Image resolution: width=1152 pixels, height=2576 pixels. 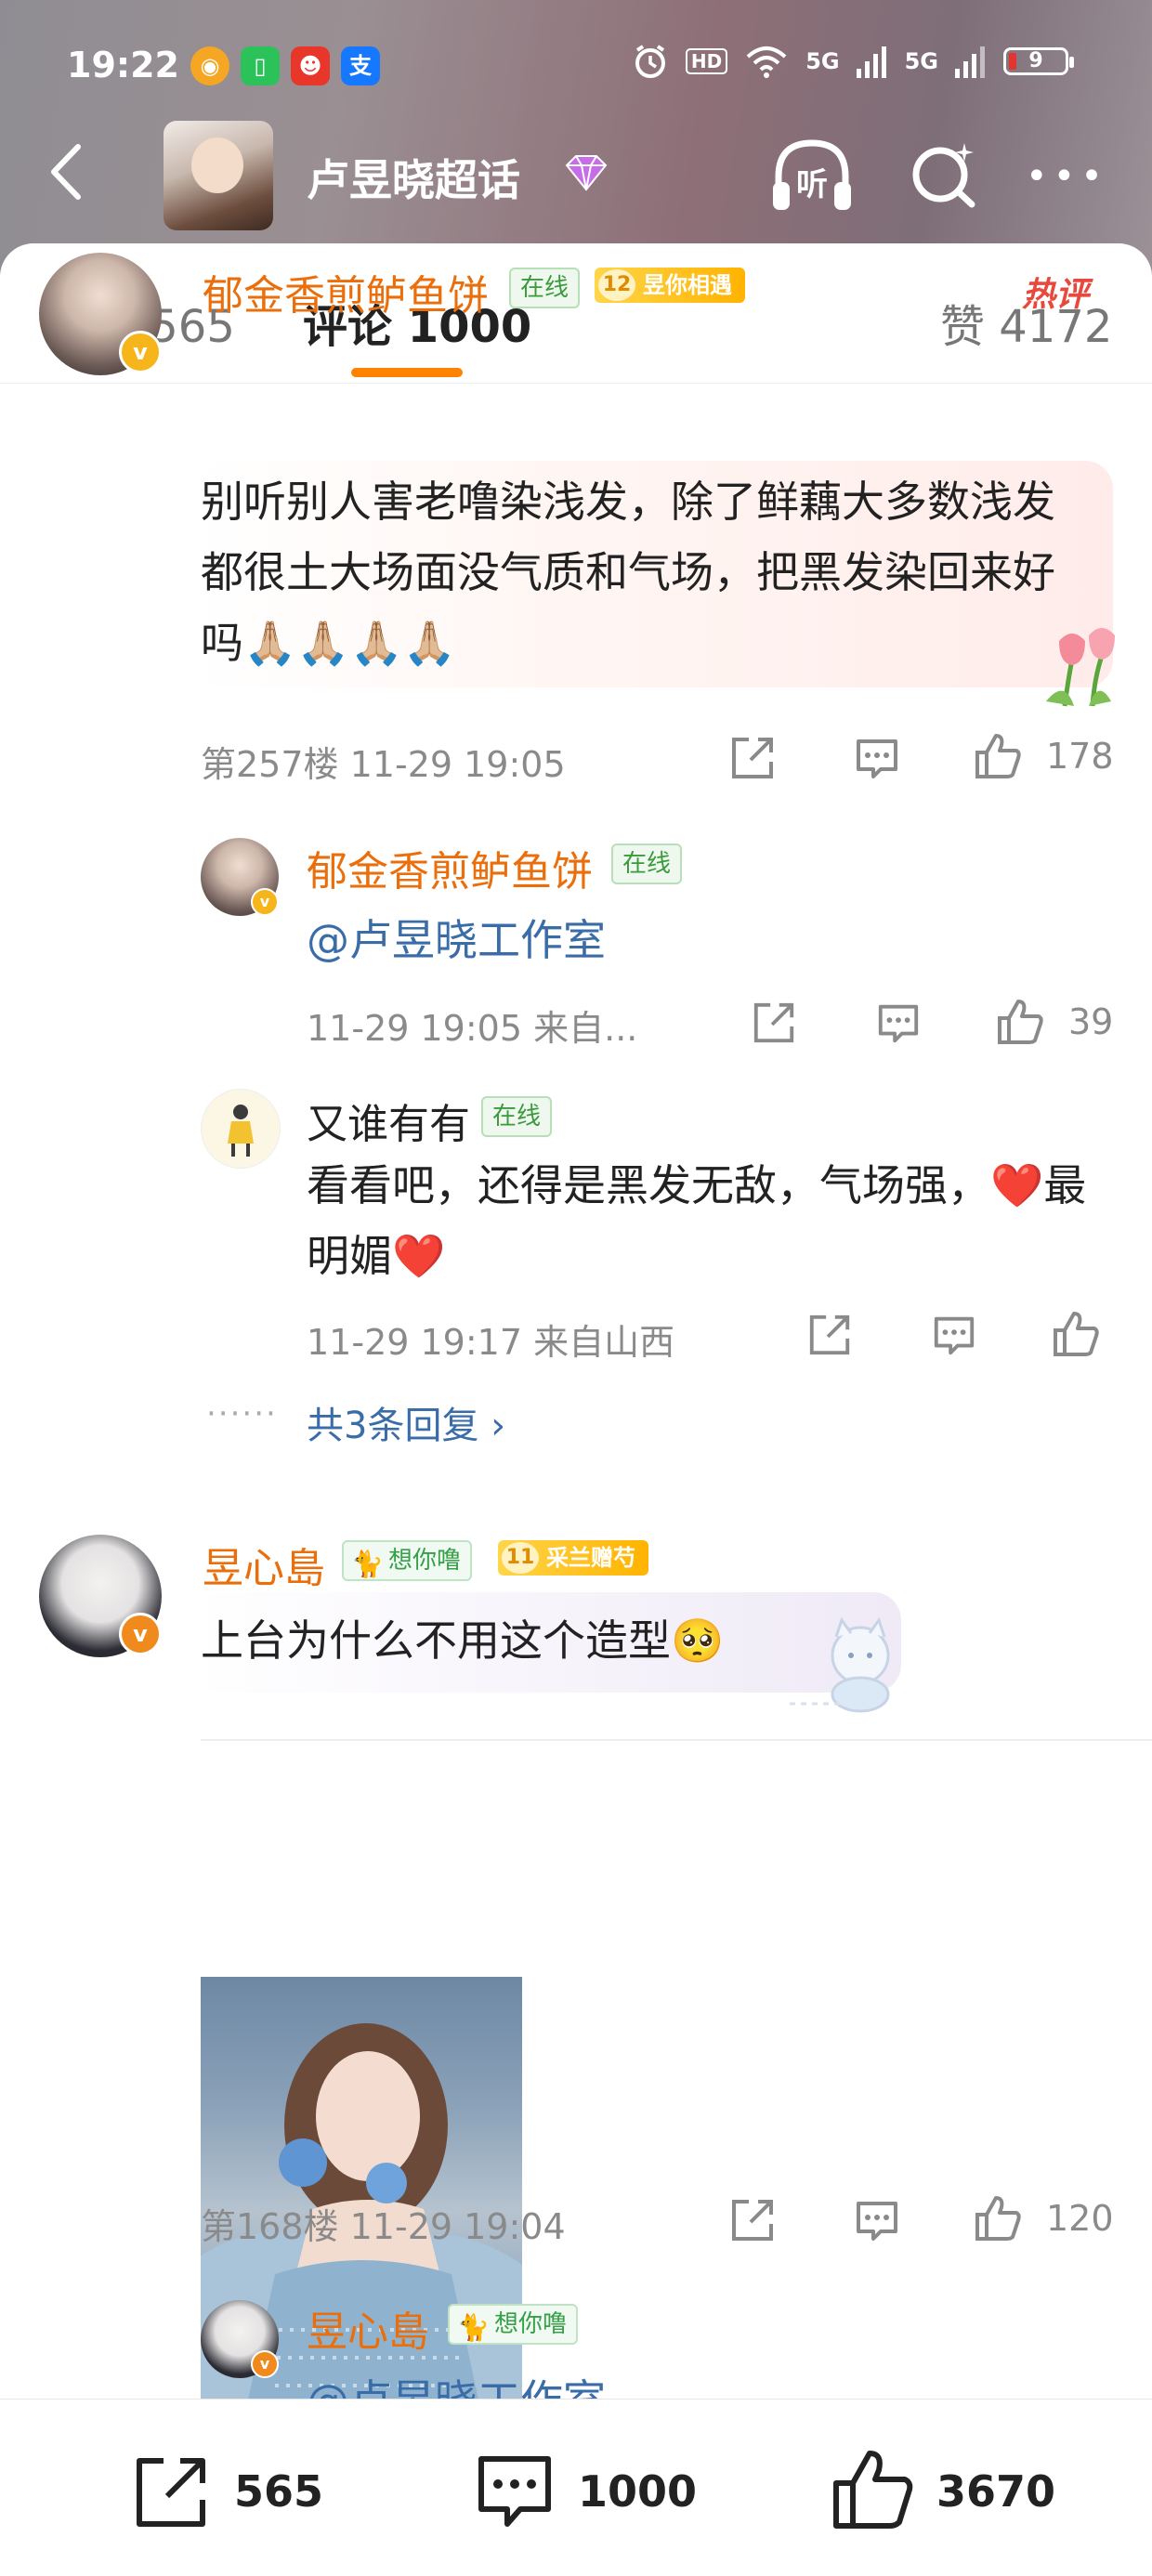 I want to click on tab-bar: 转发 565 评论 1000 赞 4172, so click(x=576, y=313).